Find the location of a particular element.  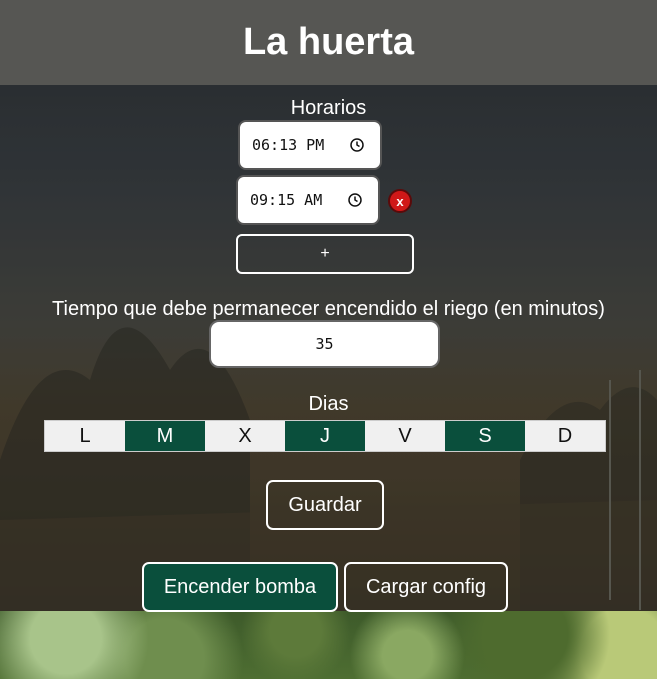

time-input-2: 09:15 AM is located at coordinates (308, 200).